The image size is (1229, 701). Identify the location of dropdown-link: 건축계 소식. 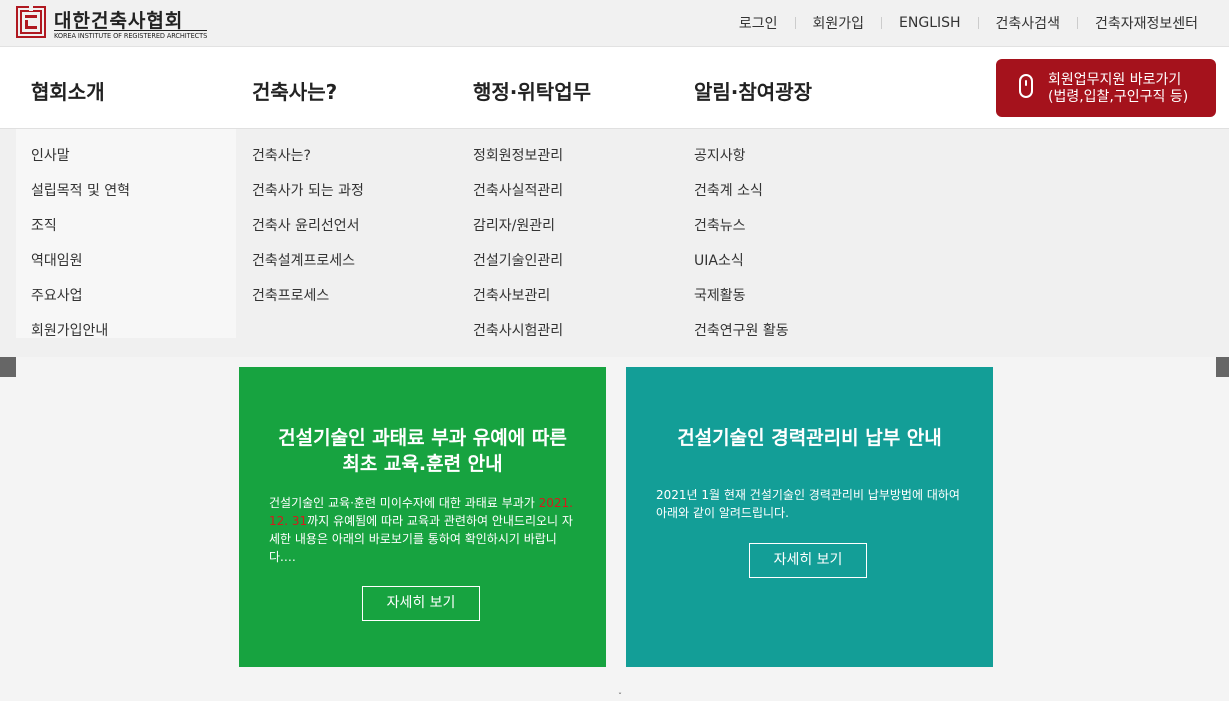
(741, 197).